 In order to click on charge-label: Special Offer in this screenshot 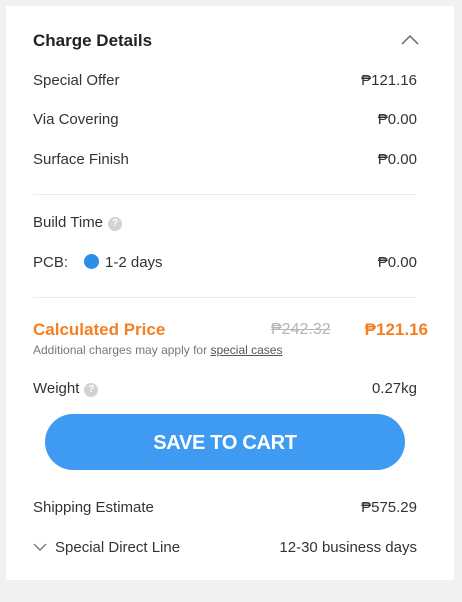, I will do `click(76, 80)`.